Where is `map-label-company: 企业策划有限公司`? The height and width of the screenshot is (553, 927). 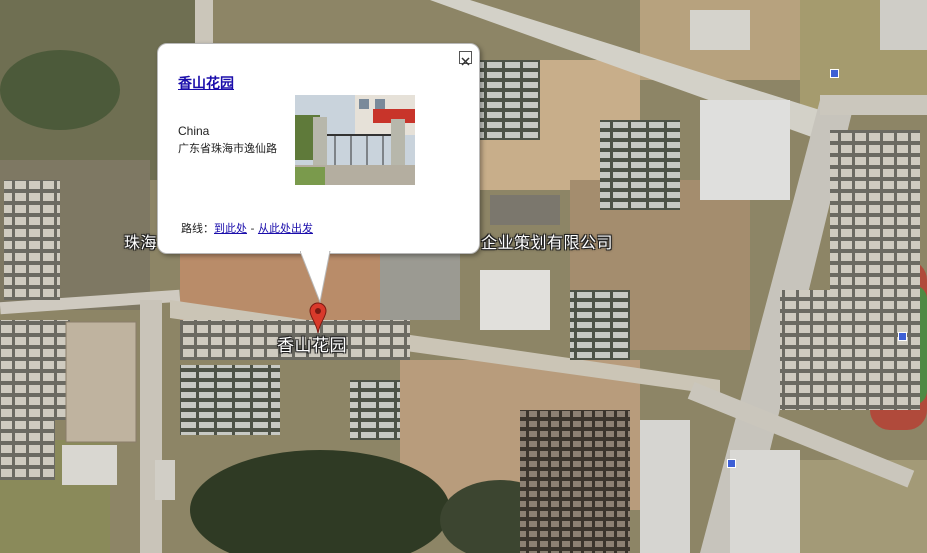 map-label-company: 企业策划有限公司 is located at coordinates (547, 242).